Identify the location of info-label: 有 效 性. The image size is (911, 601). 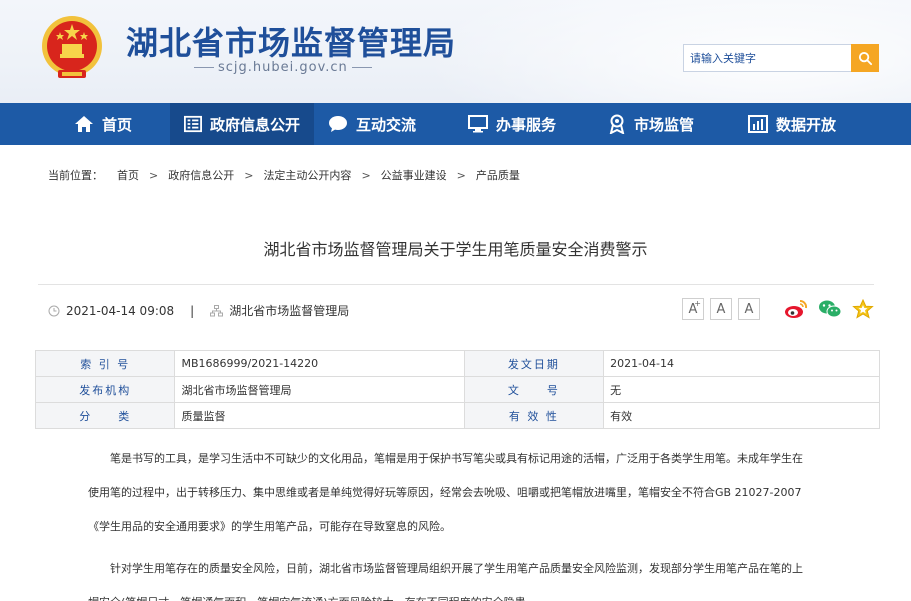
(534, 415).